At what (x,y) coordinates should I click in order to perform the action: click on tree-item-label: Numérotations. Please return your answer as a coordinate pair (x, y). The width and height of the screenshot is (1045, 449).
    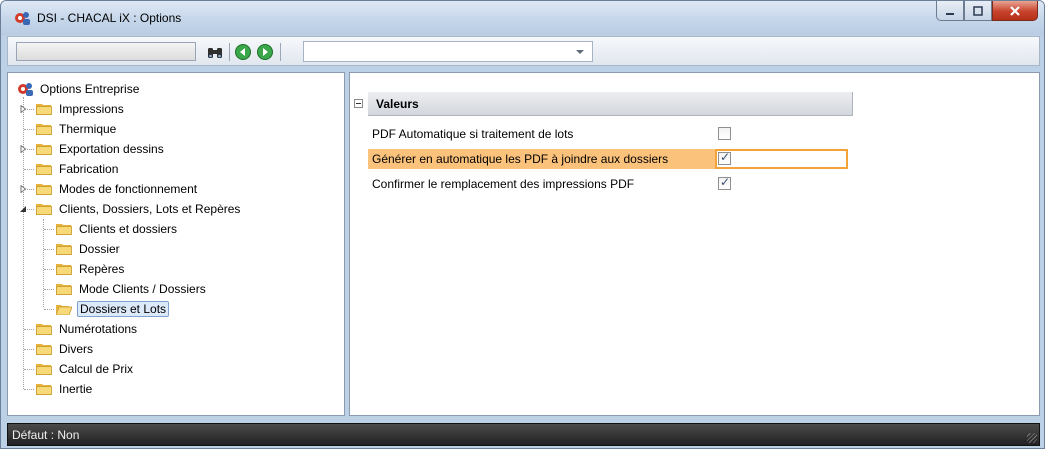
    Looking at the image, I should click on (98, 328).